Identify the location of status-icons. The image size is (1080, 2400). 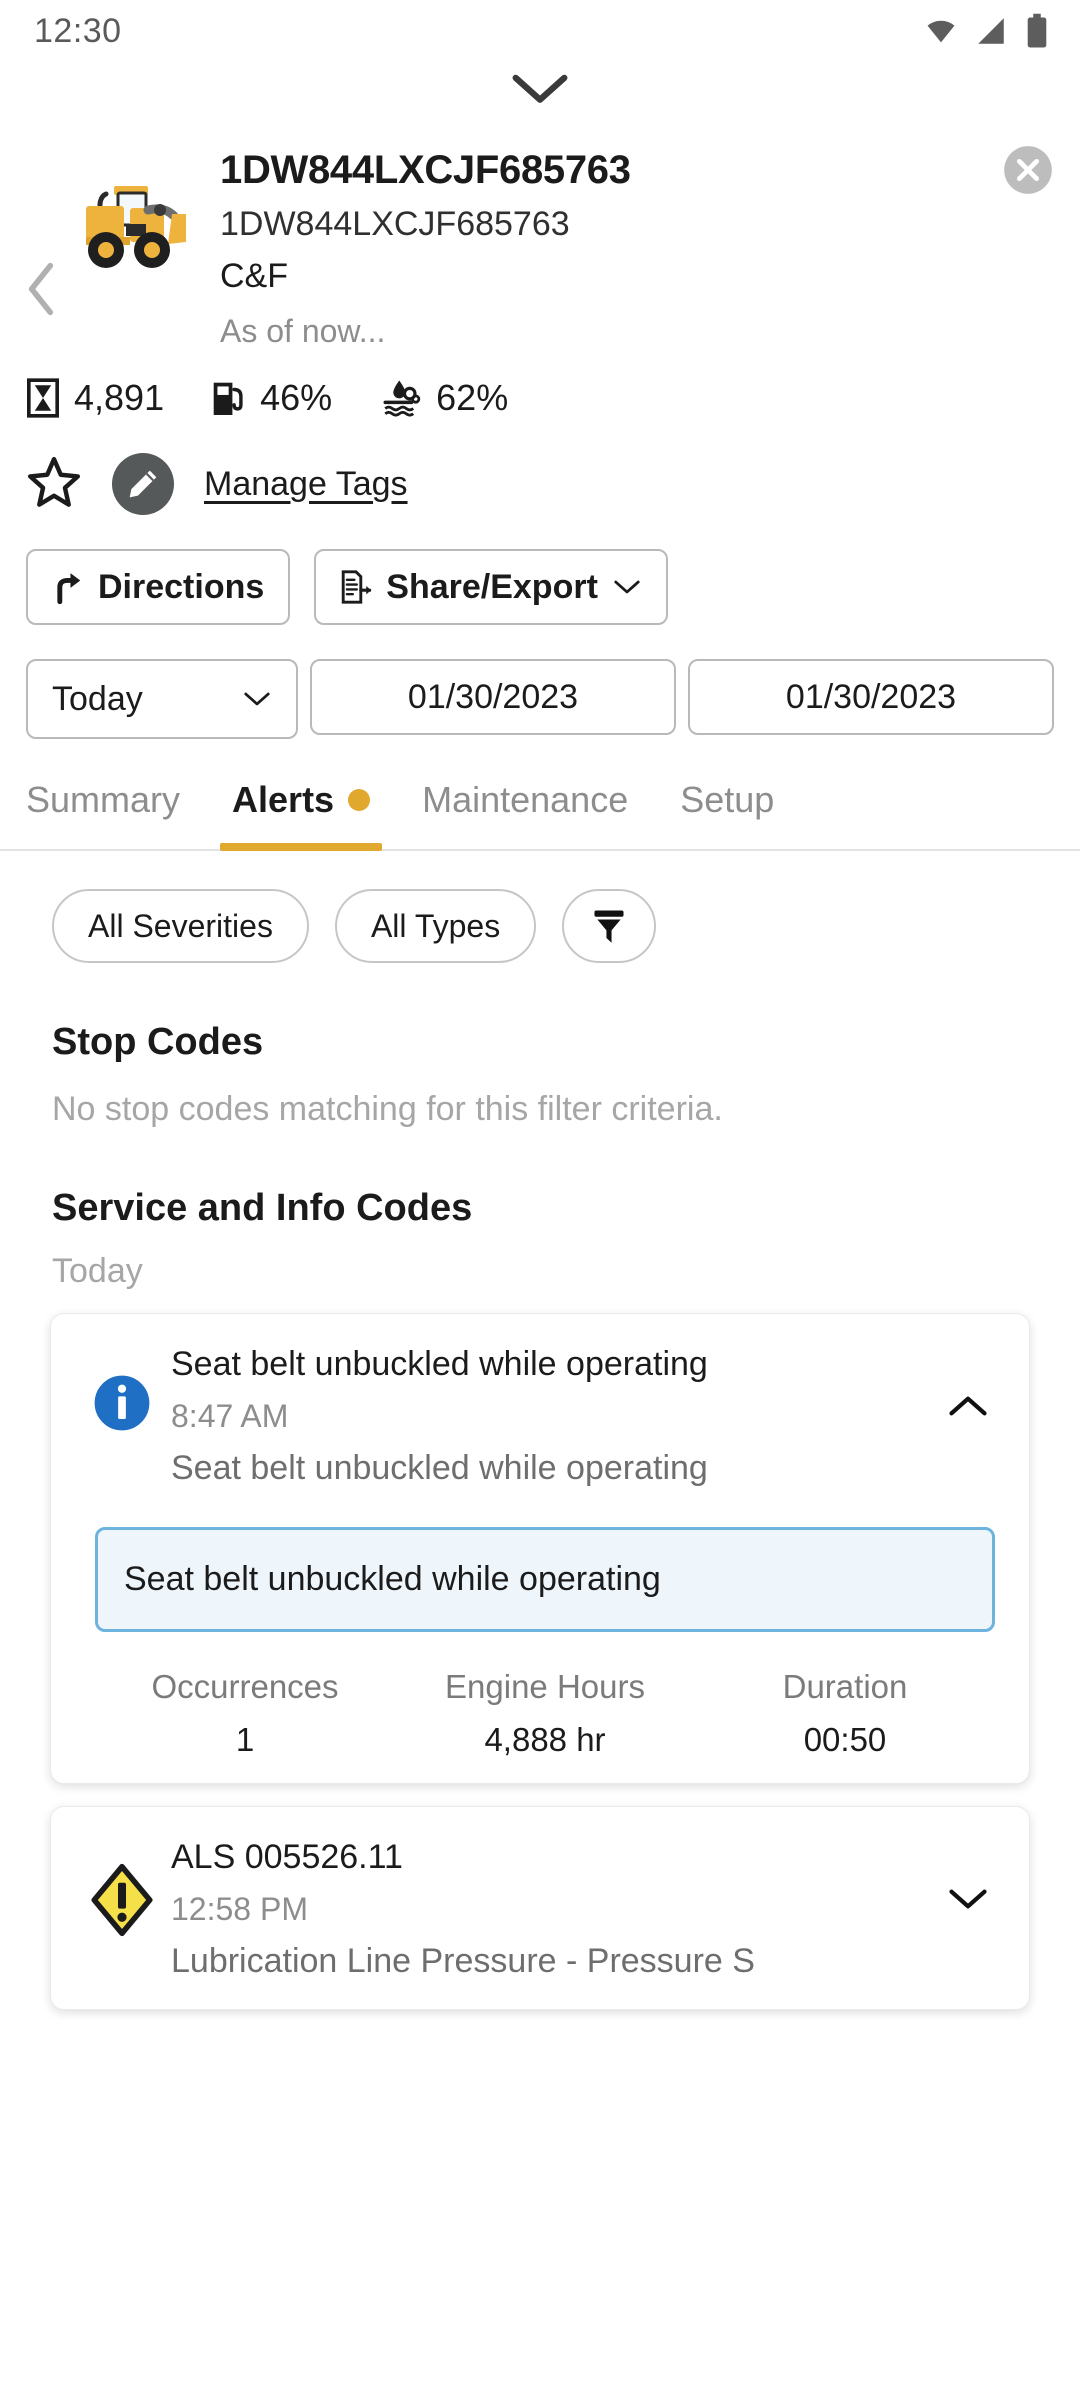
(987, 31).